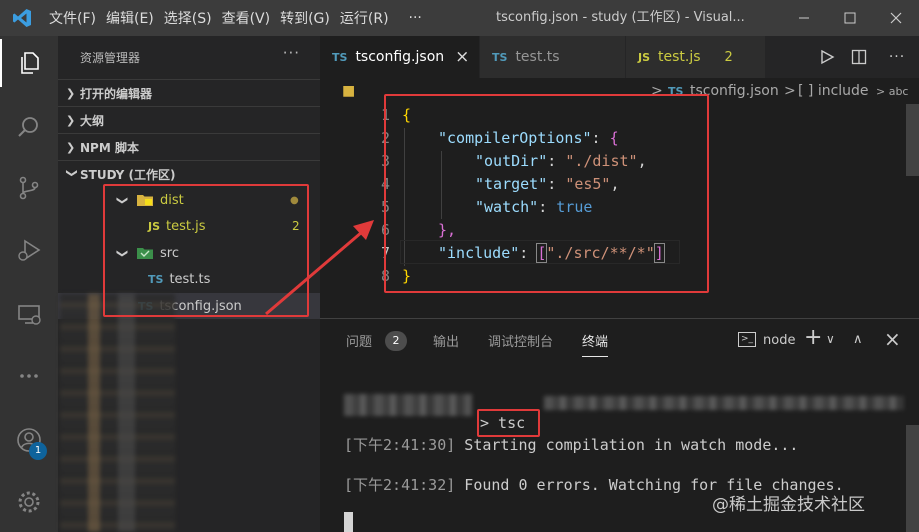  Describe the element at coordinates (206, 250) in the screenshot. I see `annotation-box-tree` at that location.